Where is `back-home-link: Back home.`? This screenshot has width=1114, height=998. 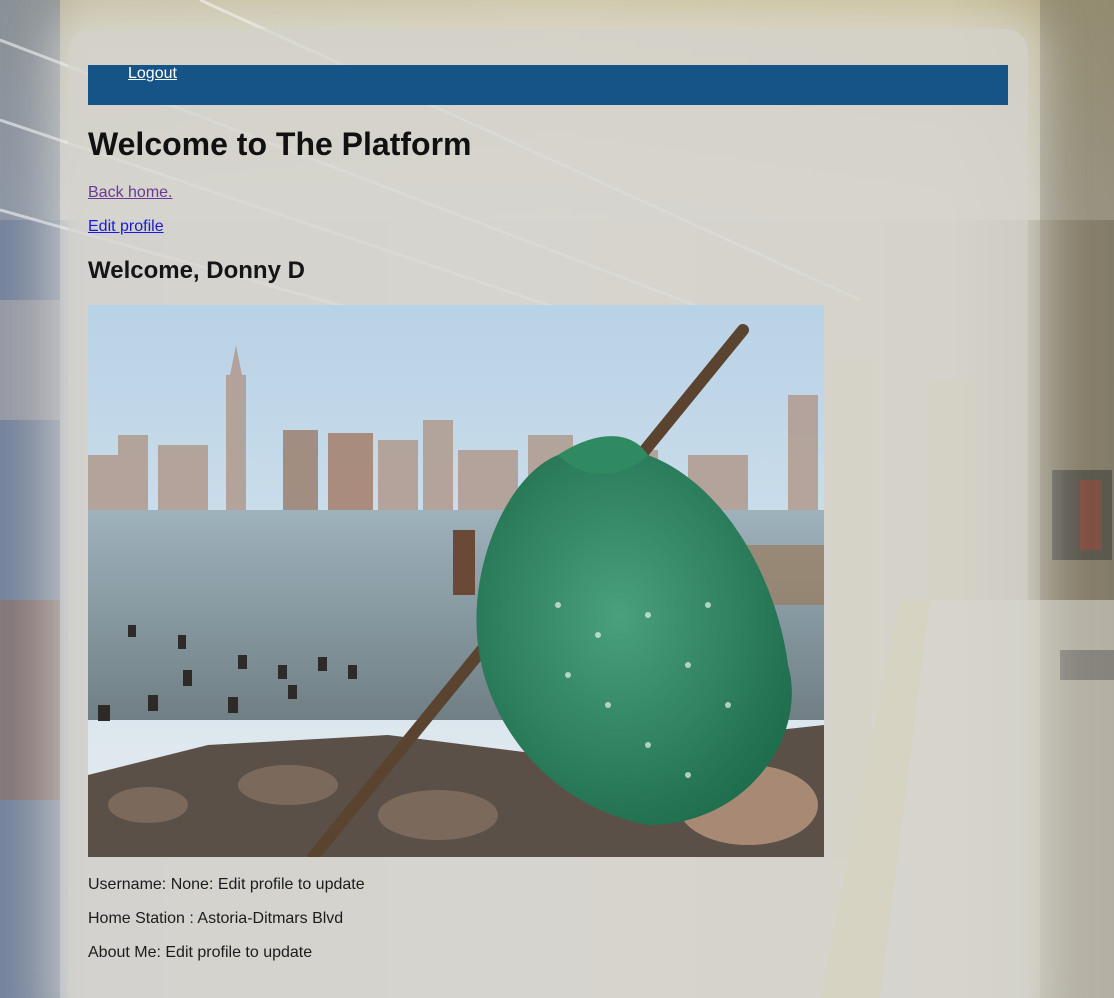
back-home-link: Back home. is located at coordinates (130, 193).